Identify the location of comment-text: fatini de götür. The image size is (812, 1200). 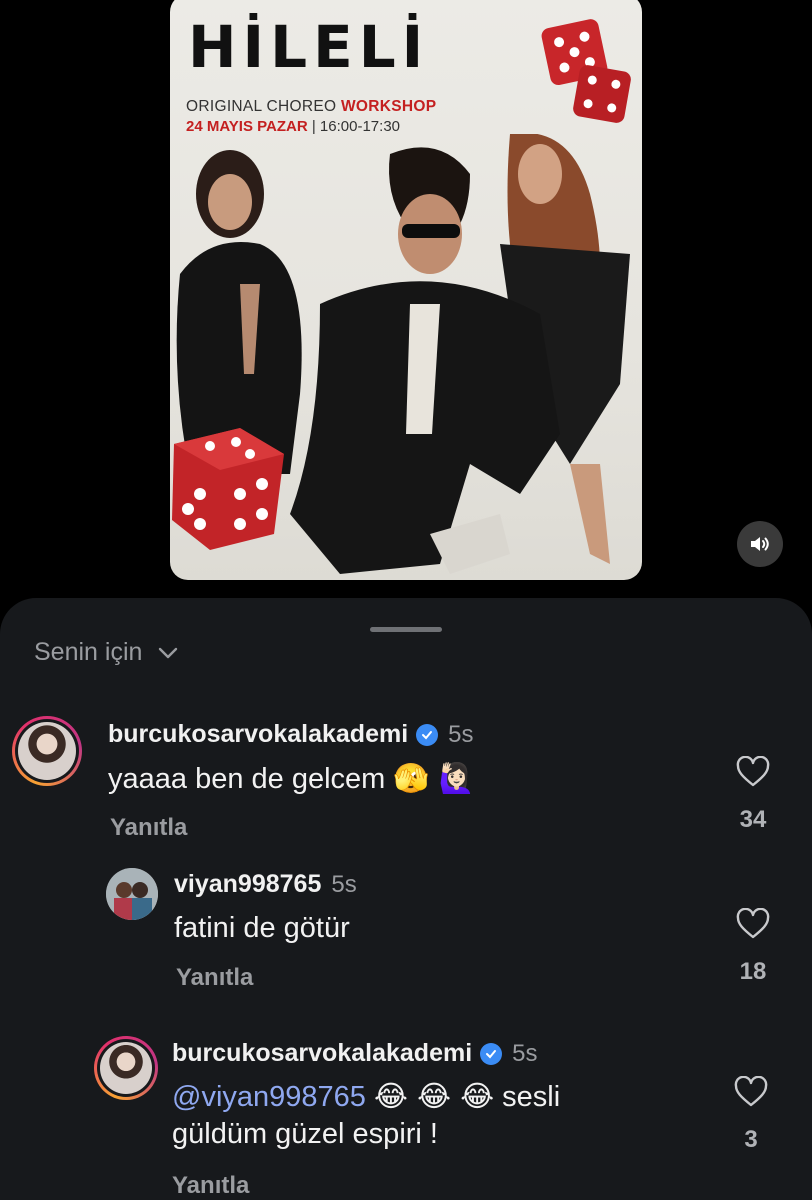
(262, 928).